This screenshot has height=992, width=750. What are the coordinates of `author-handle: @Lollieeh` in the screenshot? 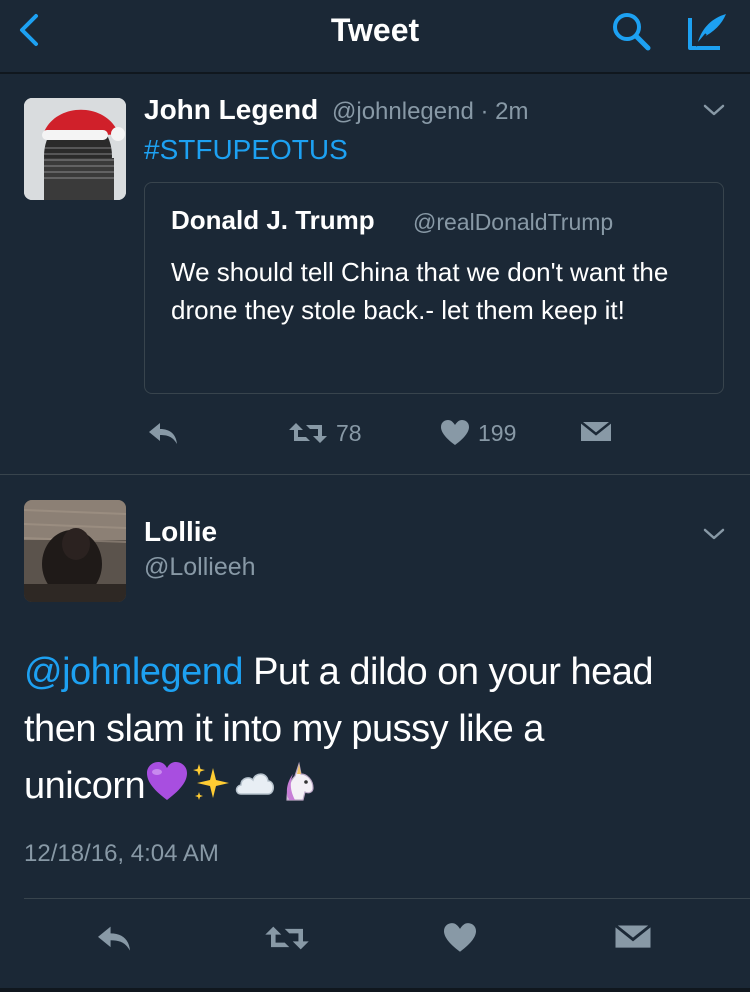 It's located at (200, 567).